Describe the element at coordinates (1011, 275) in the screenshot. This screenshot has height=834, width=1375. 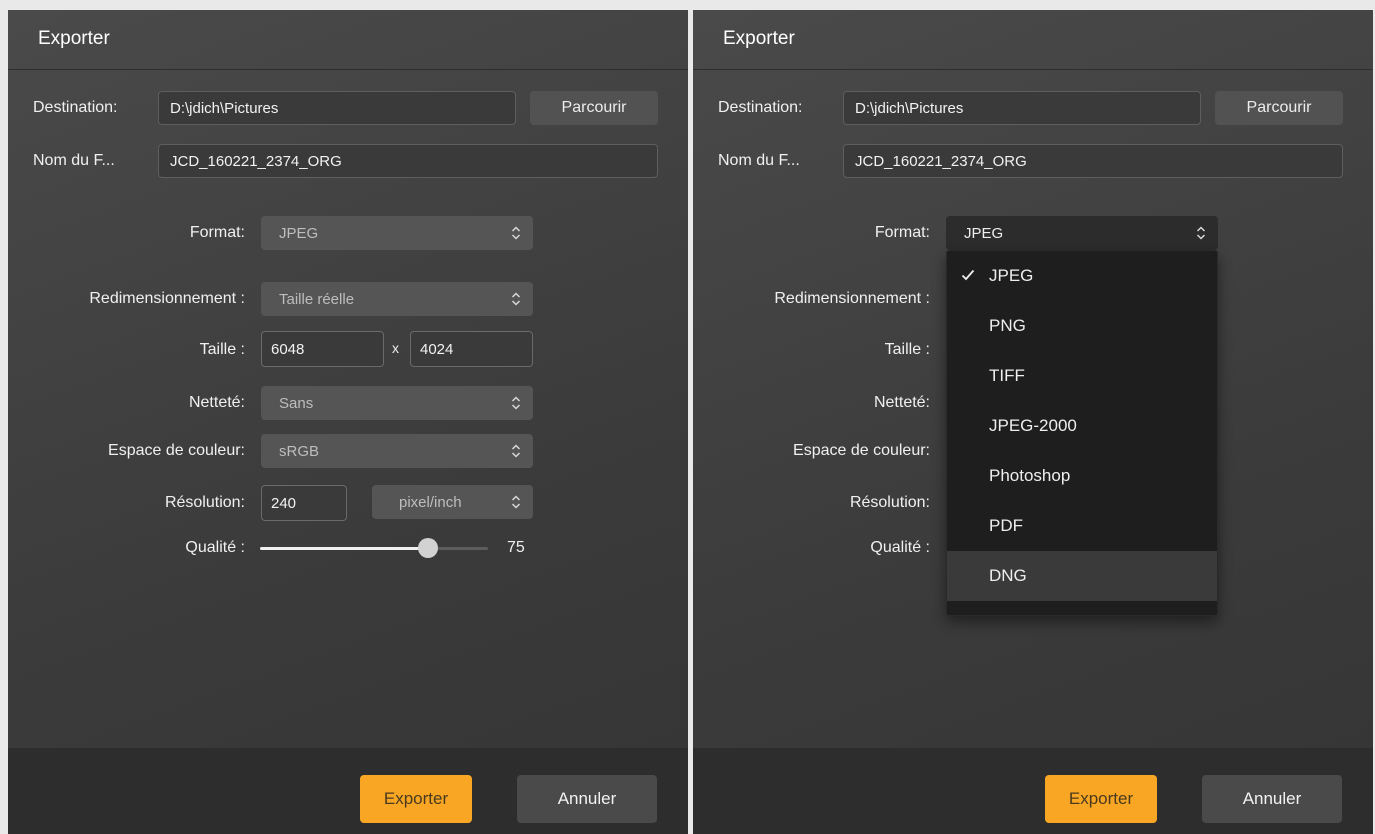
I see `format-option-label: JPEG` at that location.